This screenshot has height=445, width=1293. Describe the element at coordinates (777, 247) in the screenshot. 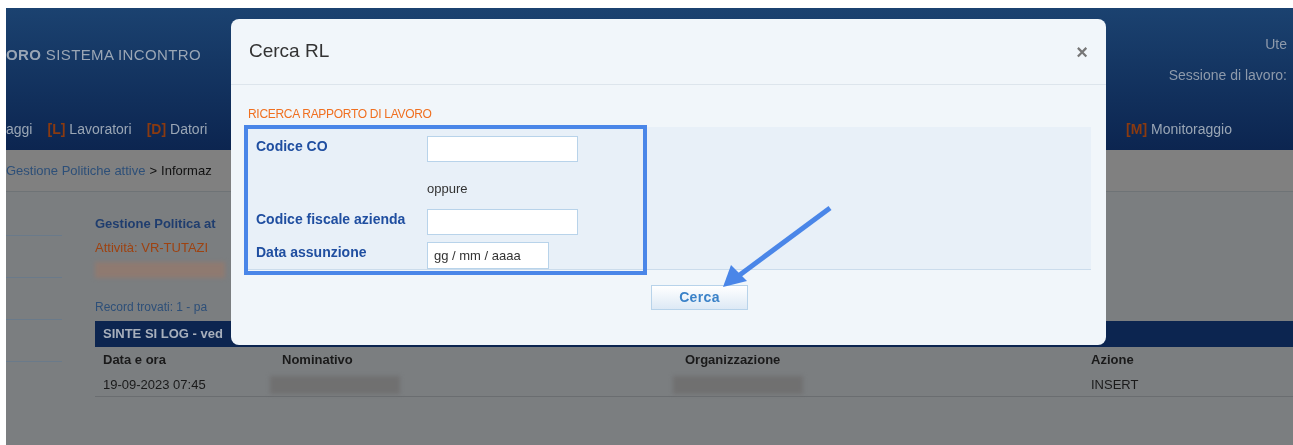

I see `arrow-icon` at that location.